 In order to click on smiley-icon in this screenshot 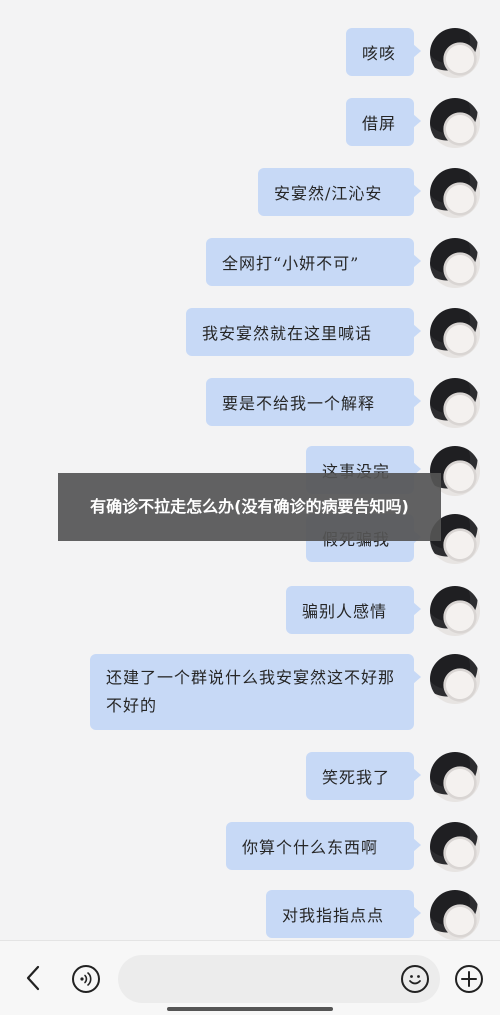, I will do `click(415, 980)`.